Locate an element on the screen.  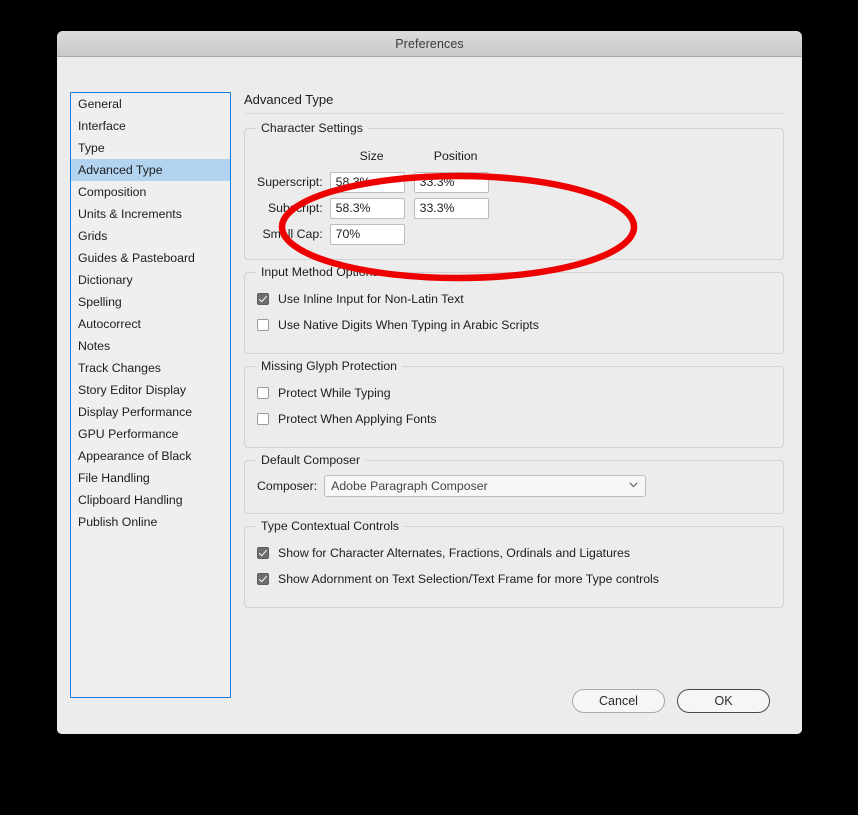
sidebar-item-composition: Composition is located at coordinates (150, 192).